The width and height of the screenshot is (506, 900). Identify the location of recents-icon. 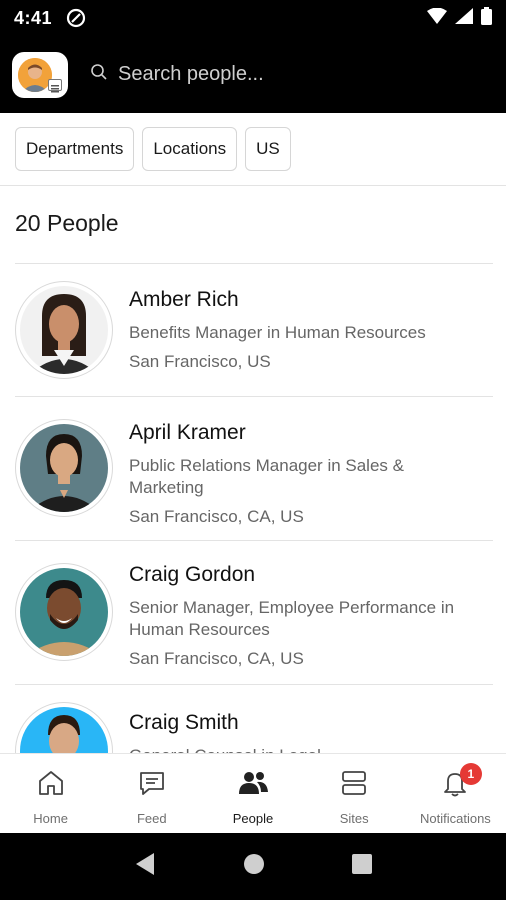
(362, 866).